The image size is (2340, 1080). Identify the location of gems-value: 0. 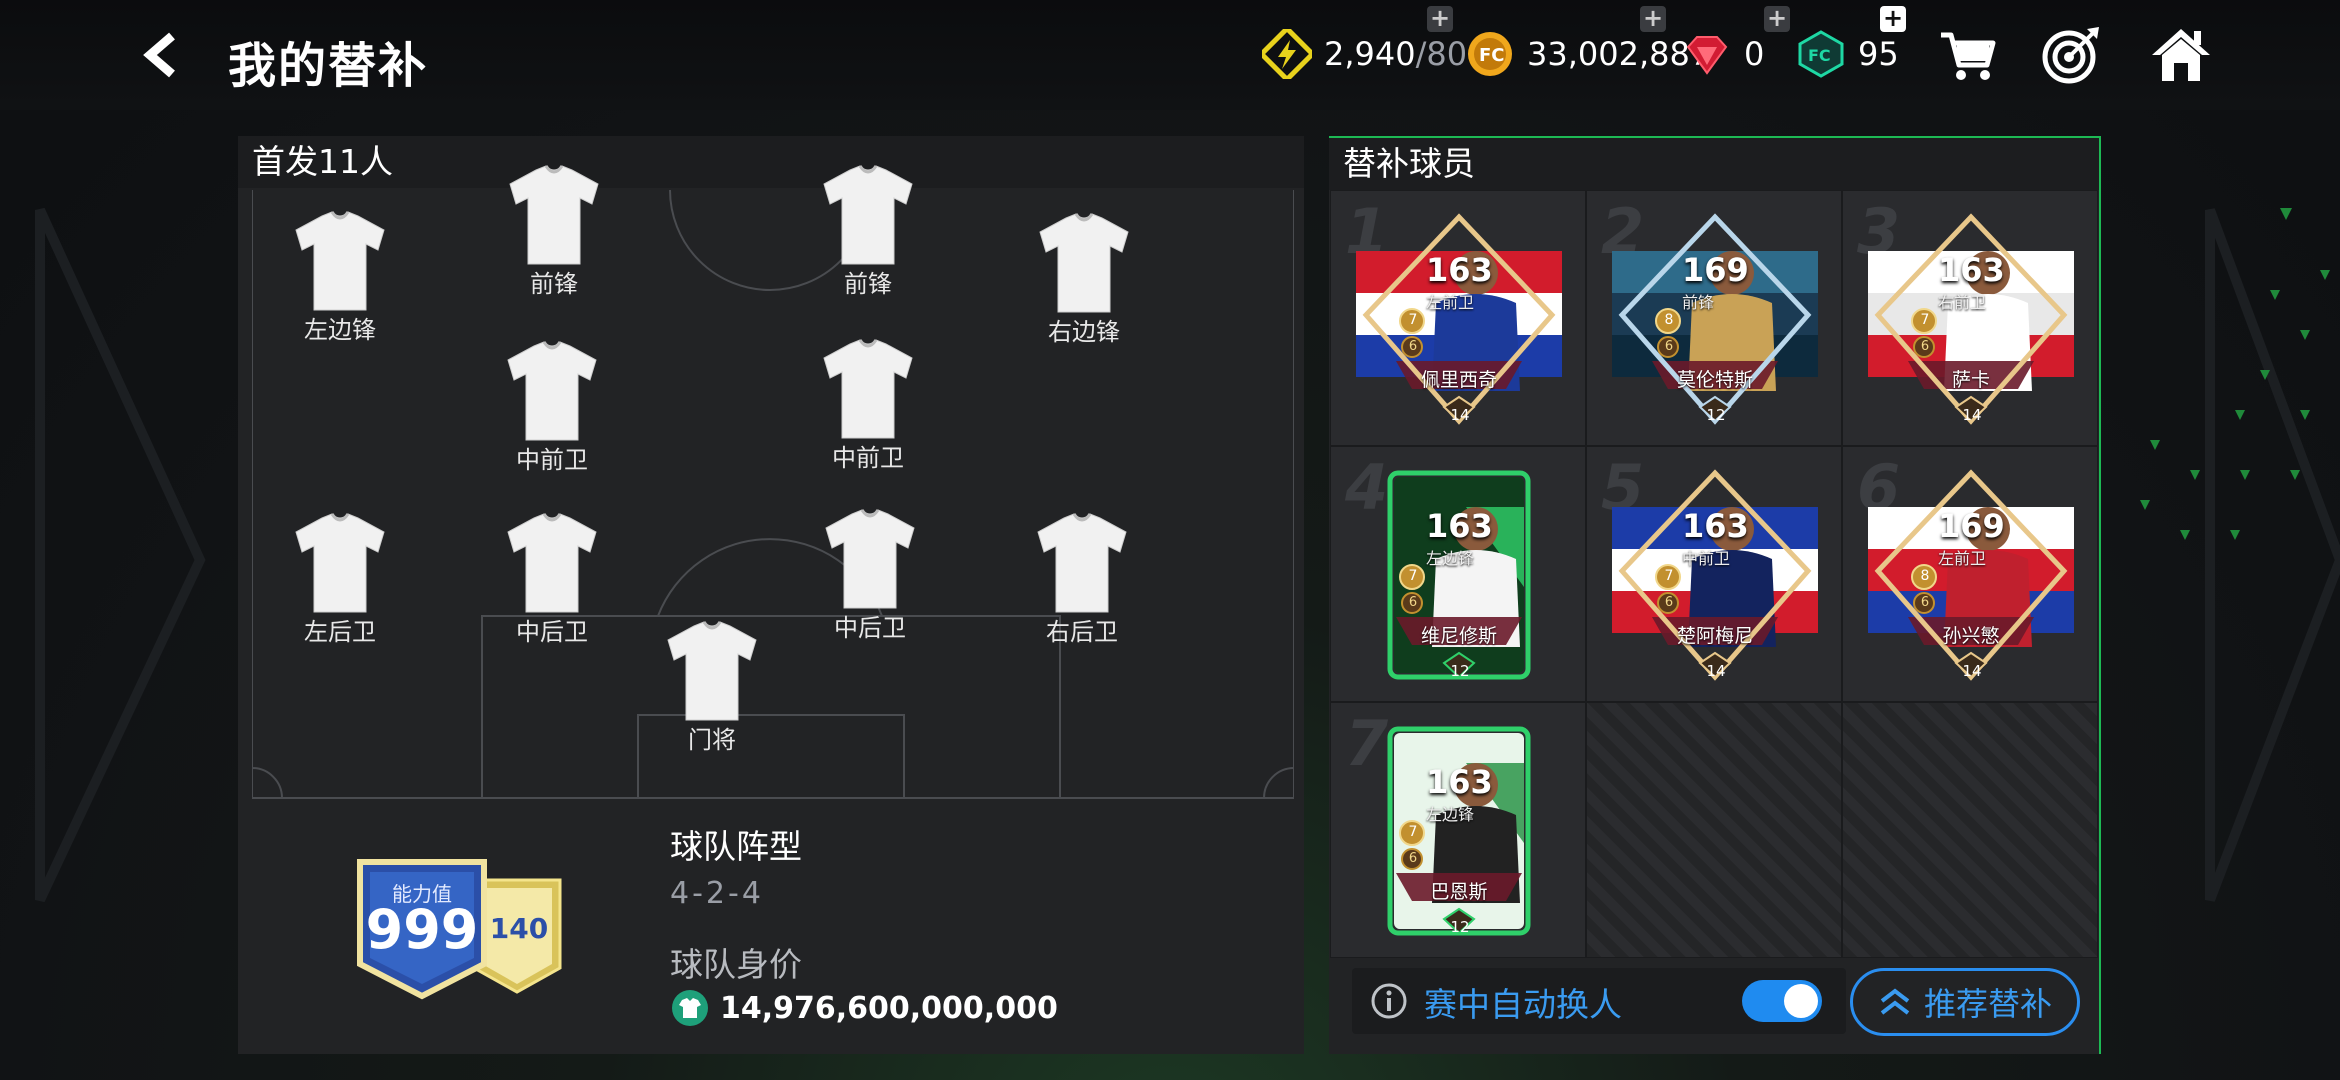
(1754, 54).